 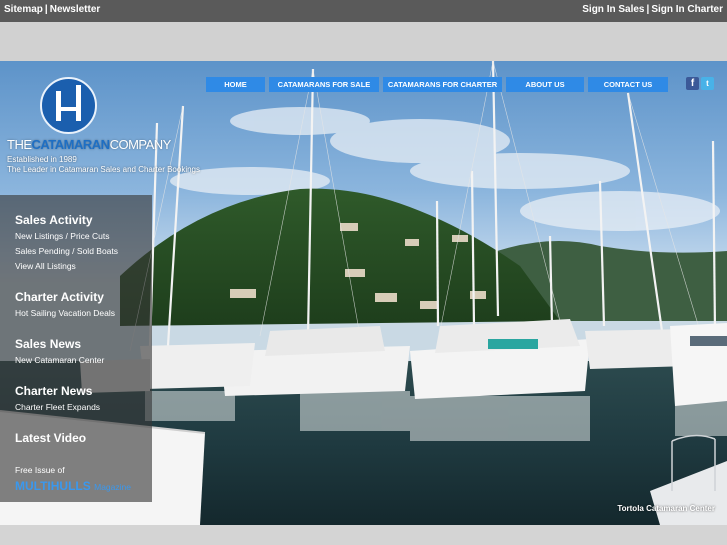 I want to click on facebook-icon: f, so click(x=692, y=83).